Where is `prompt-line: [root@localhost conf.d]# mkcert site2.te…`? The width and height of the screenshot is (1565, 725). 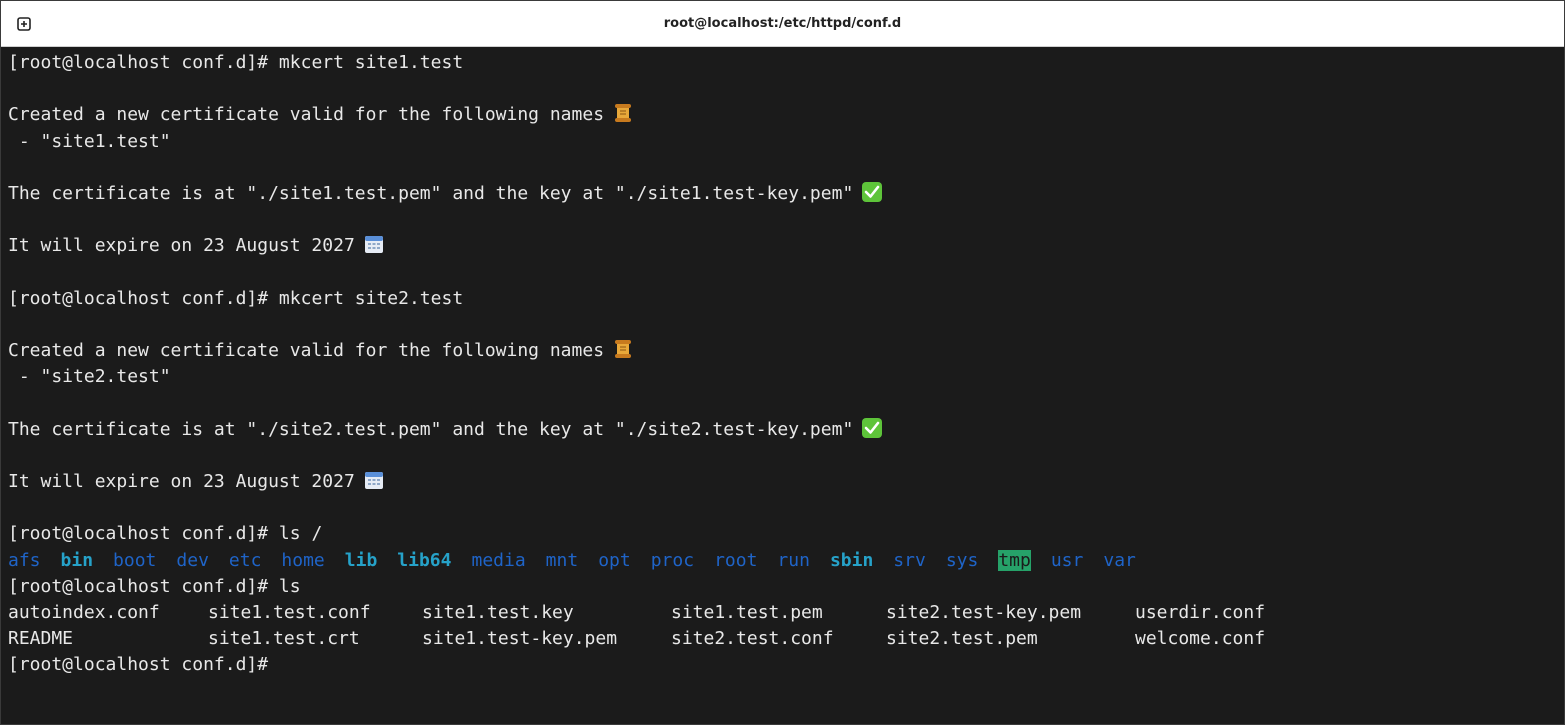
prompt-line: [root@localhost conf.d]# mkcert site2.te… is located at coordinates (786, 299).